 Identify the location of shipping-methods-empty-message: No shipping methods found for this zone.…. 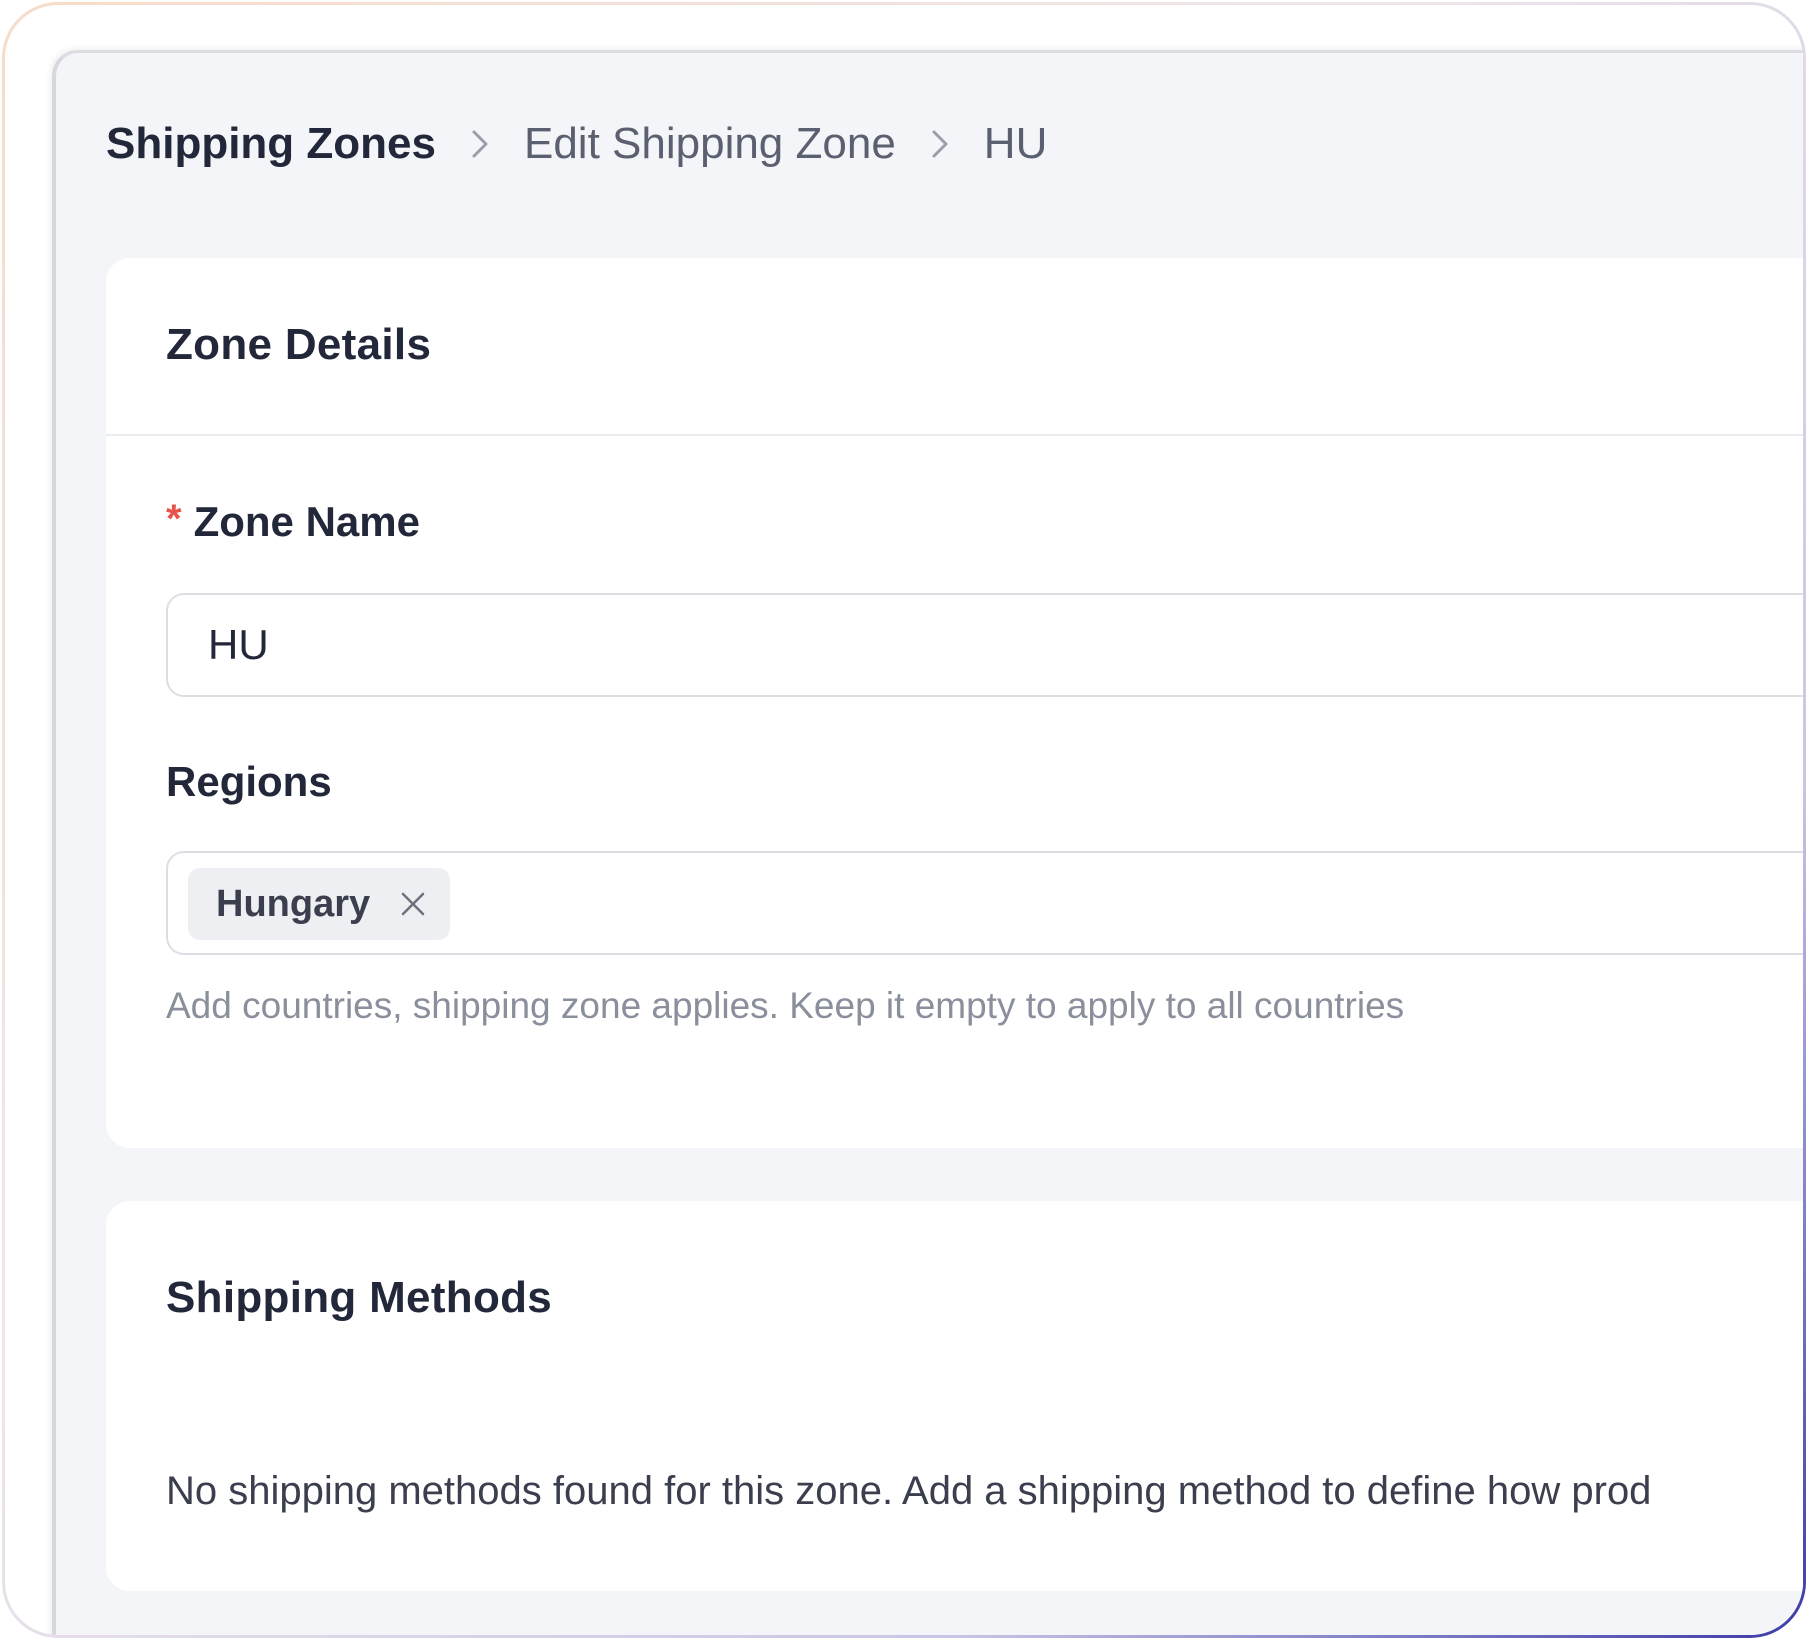
(909, 1491).